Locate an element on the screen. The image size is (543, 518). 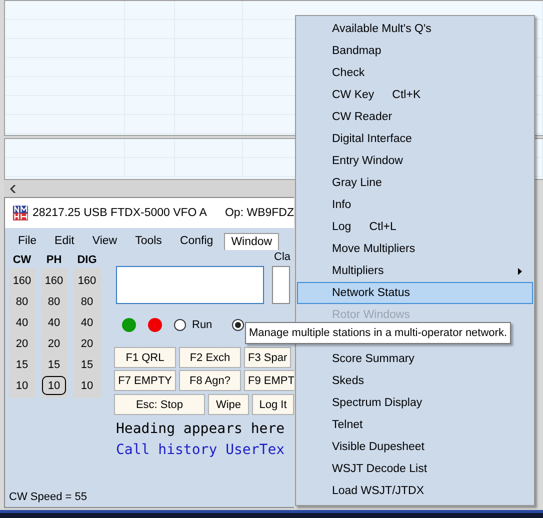
menu-item: Config is located at coordinates (196, 241).